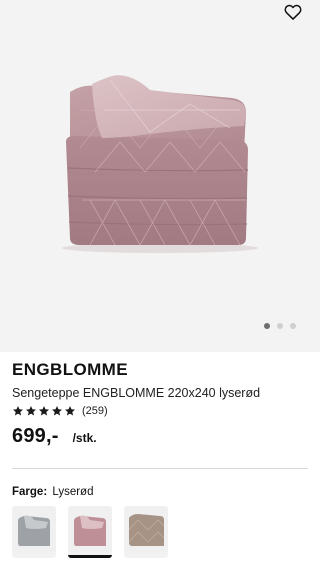  I want to click on price-unit: /stk., so click(84, 438).